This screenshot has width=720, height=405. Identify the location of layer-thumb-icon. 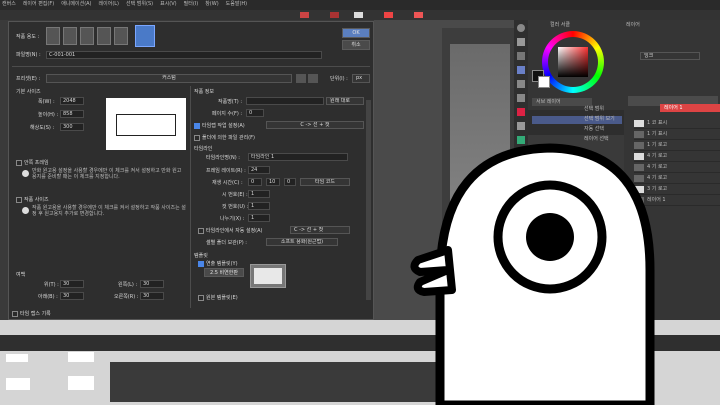
(639, 123).